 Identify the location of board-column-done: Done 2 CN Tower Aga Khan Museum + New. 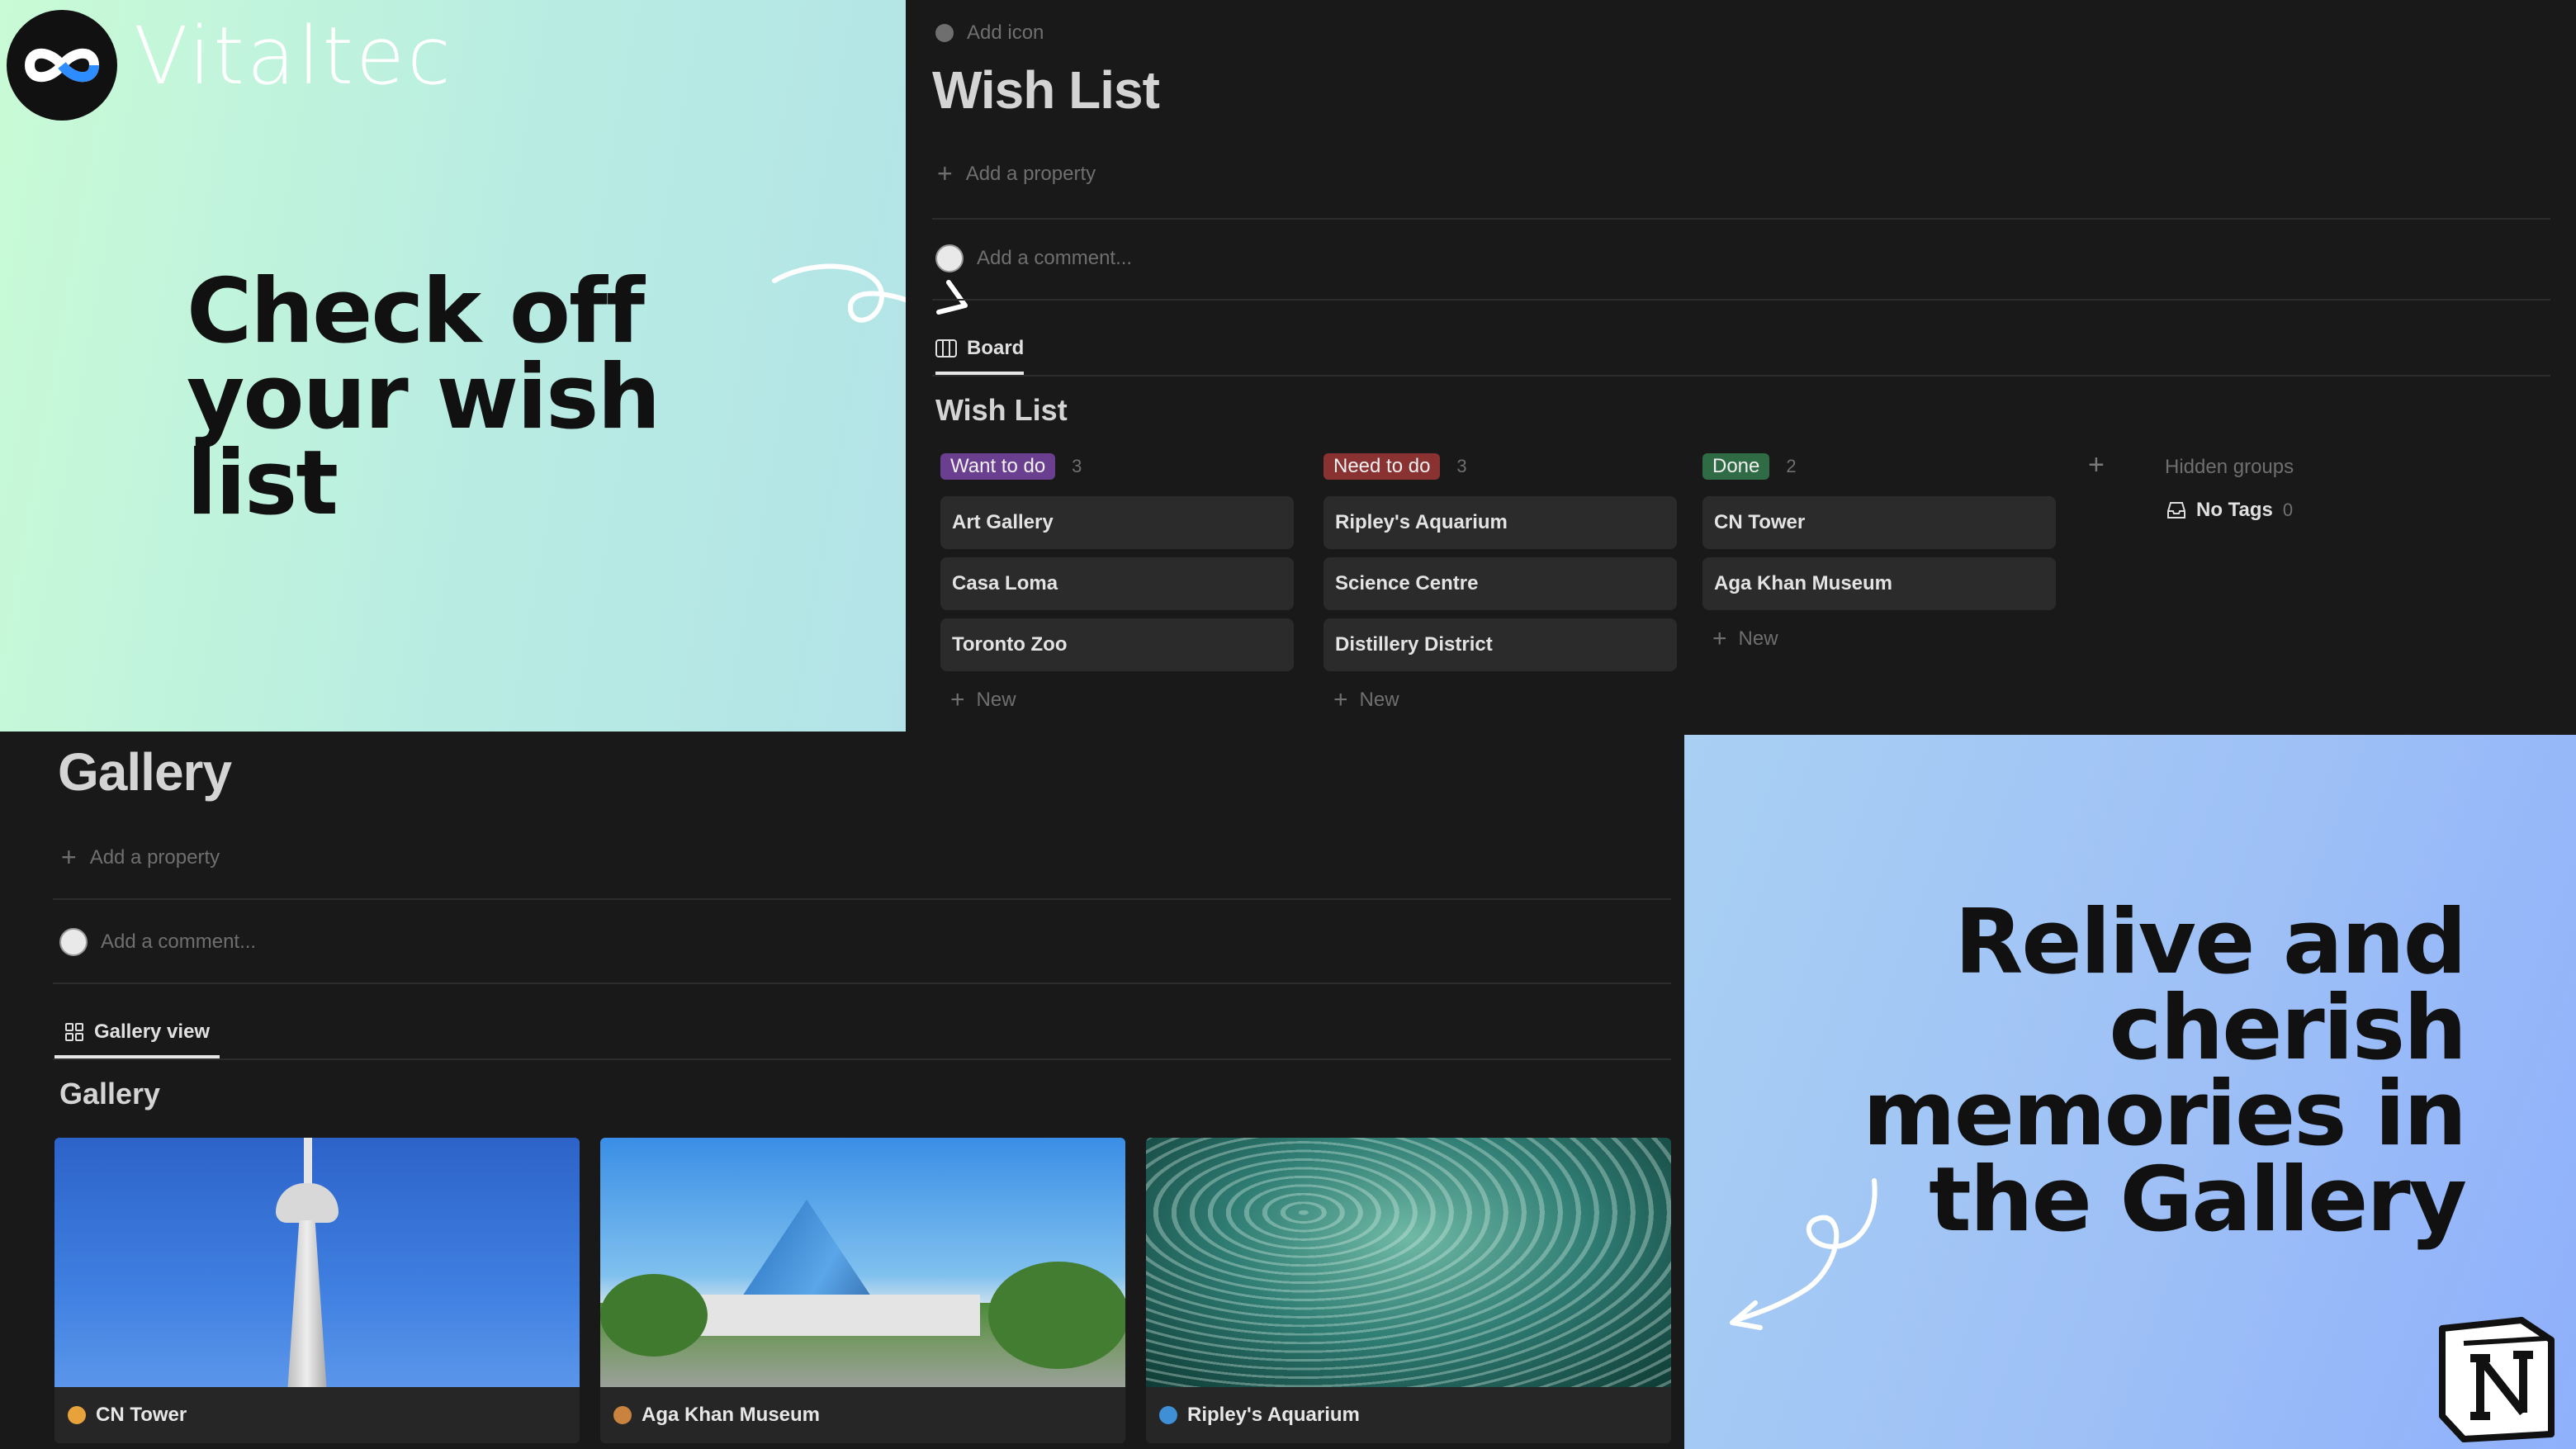
(1879, 555).